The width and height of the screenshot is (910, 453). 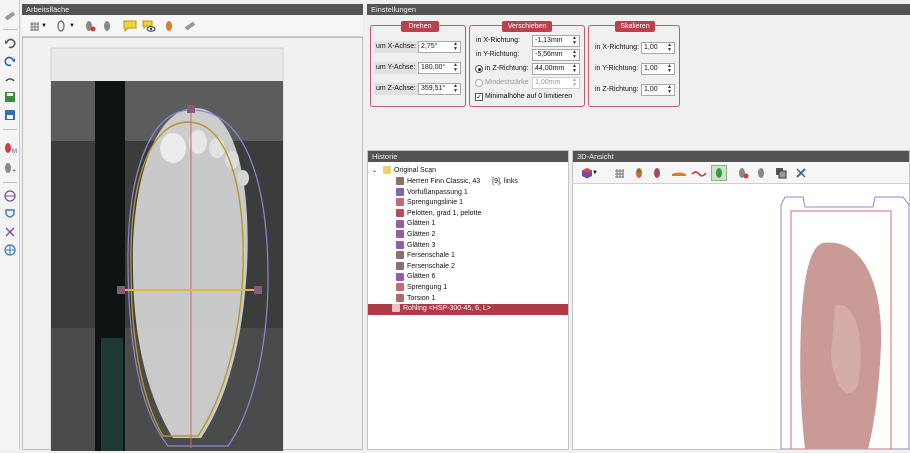 What do you see at coordinates (10, 232) in the screenshot?
I see `cross-icon` at bounding box center [10, 232].